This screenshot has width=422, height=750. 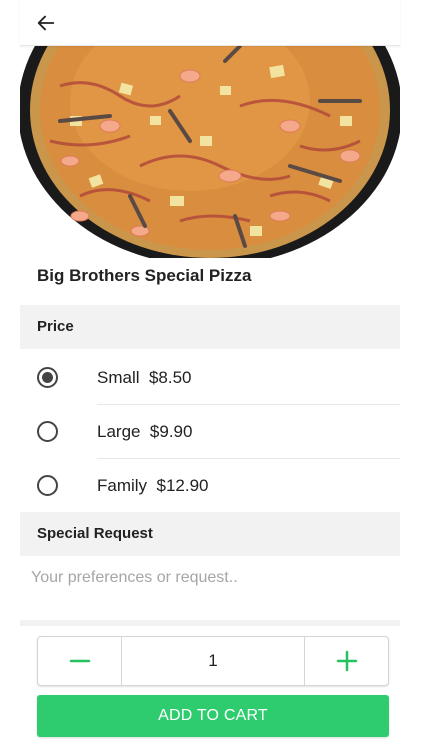 I want to click on product-title: Big Brothers Special Pizza, so click(x=144, y=275).